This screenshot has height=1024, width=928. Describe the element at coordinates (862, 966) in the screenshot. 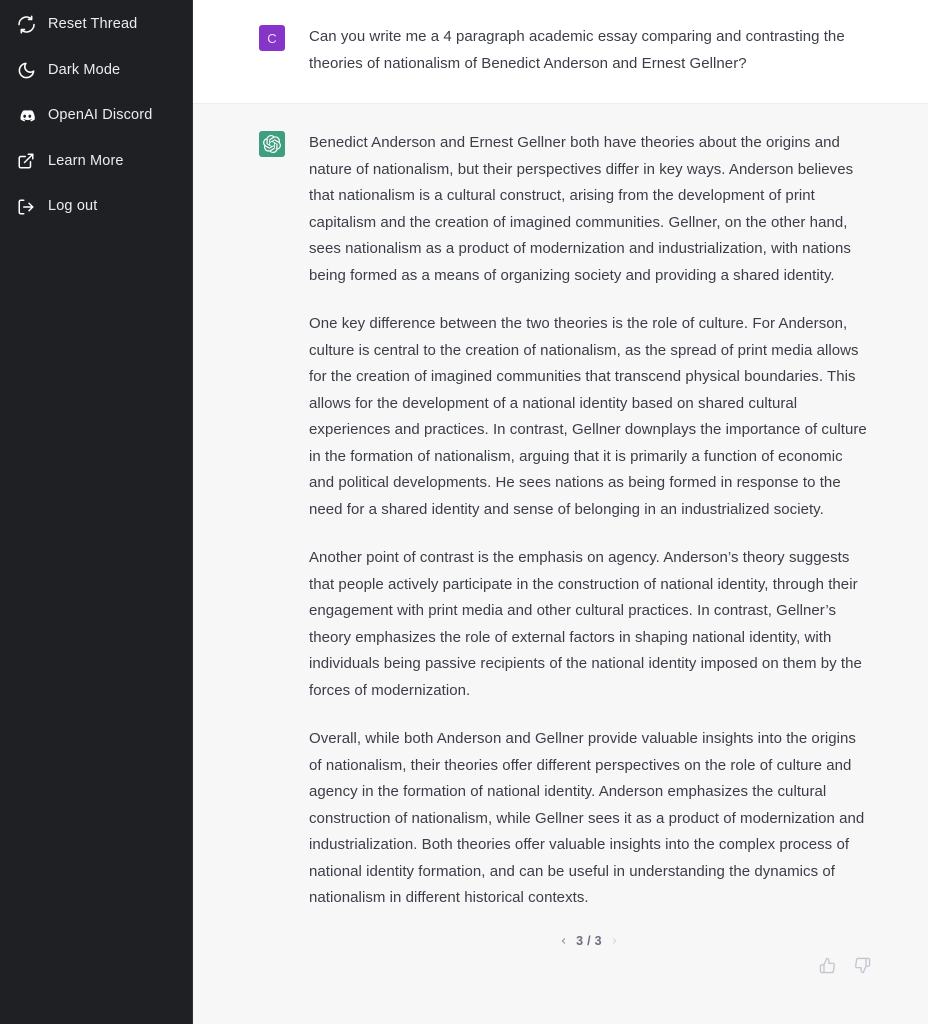

I see `thumbs-down-icon` at that location.